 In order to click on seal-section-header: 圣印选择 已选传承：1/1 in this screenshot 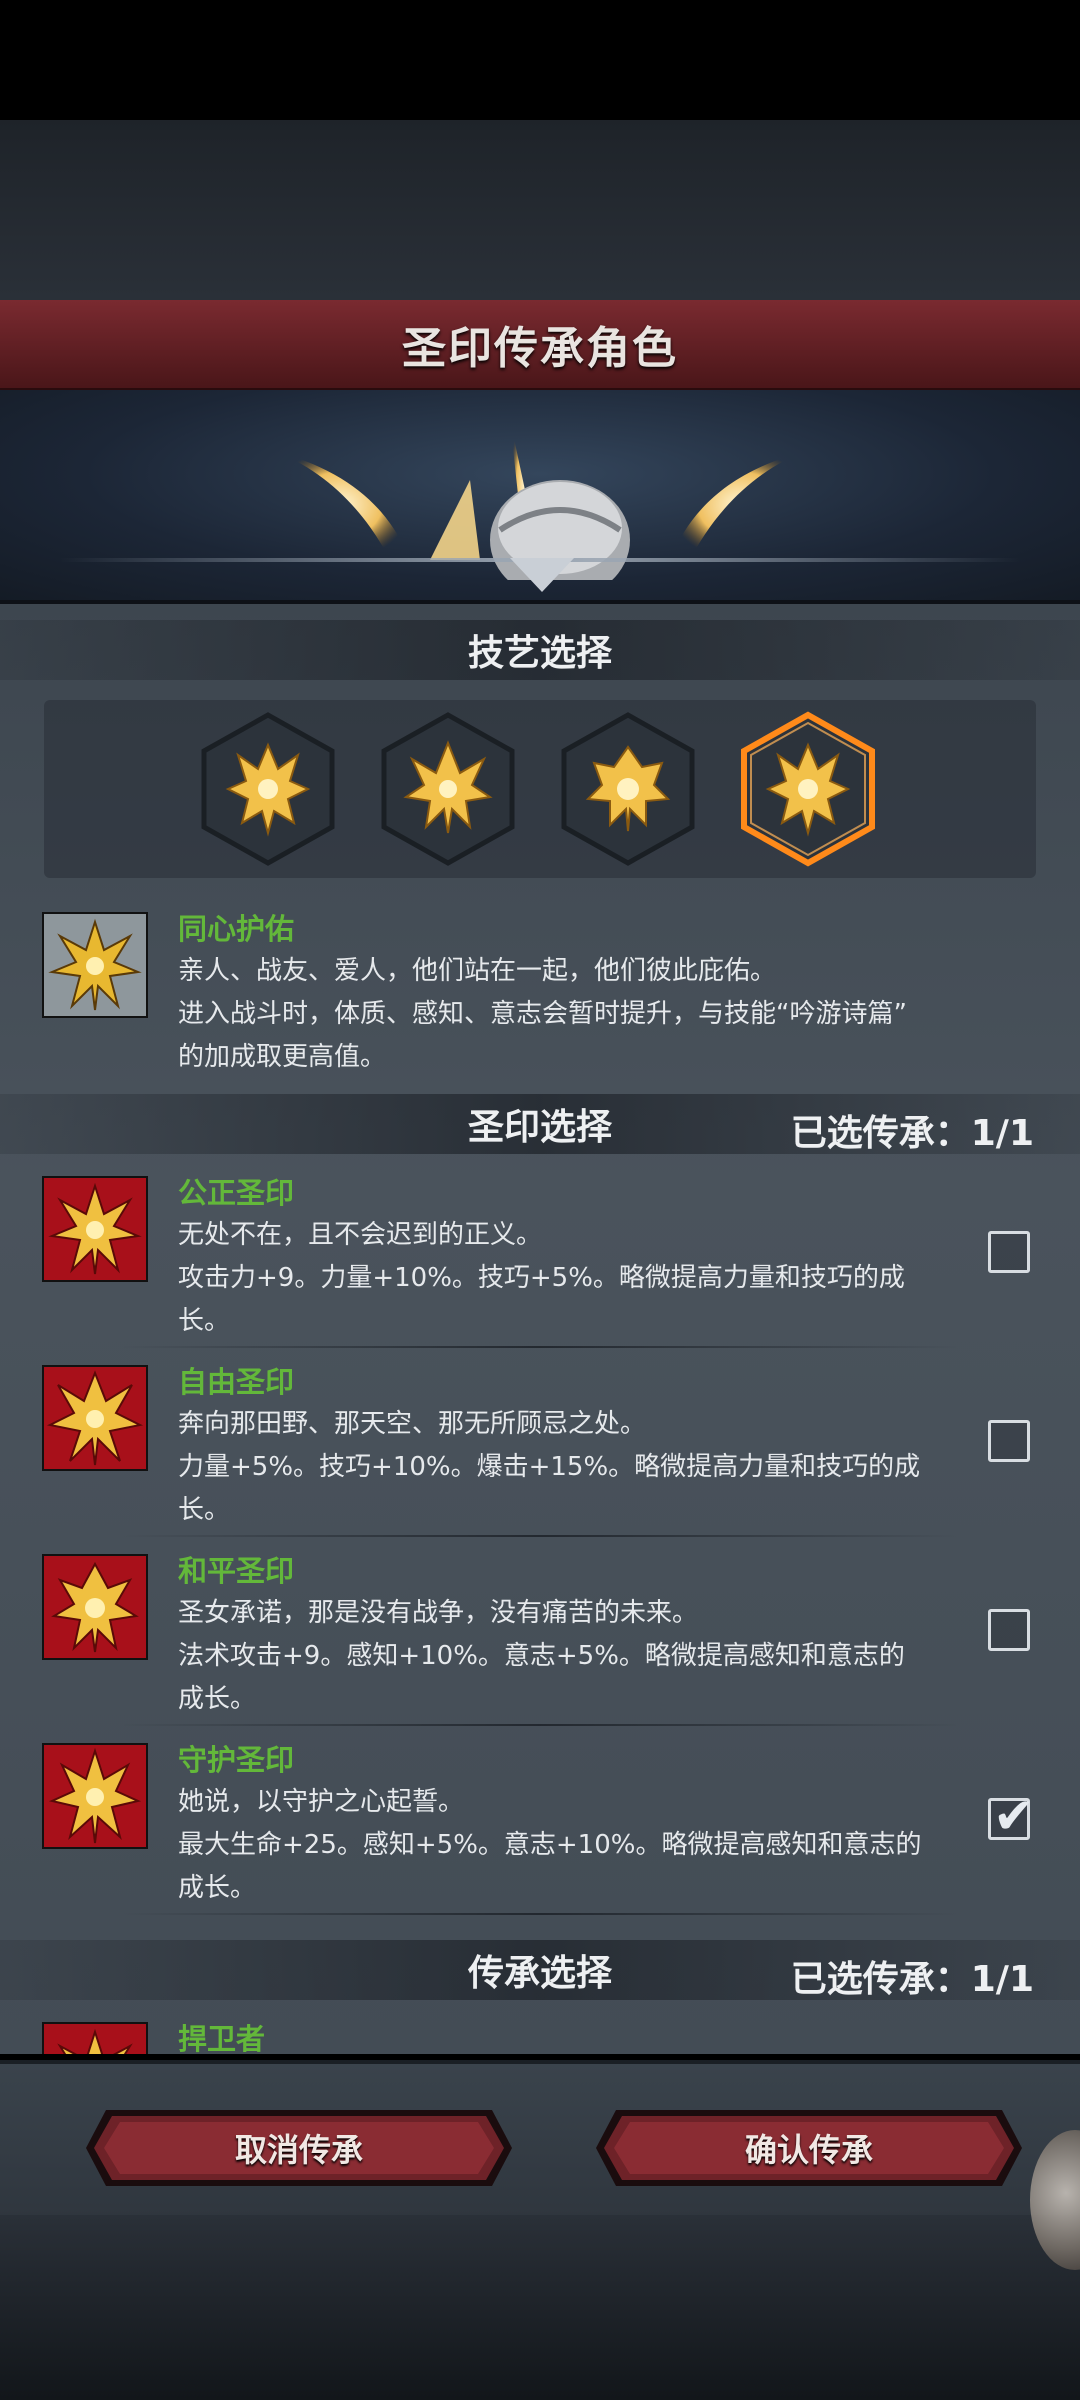, I will do `click(540, 1124)`.